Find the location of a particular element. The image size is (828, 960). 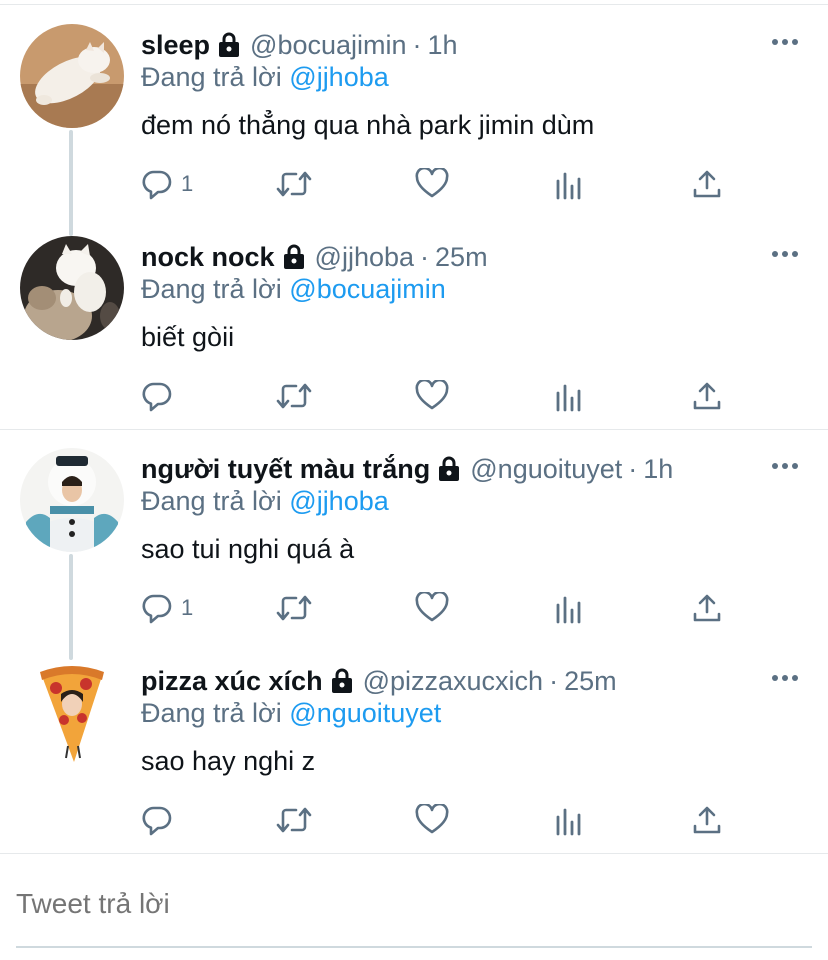

tweet-header: pizza xúc xích @pizzaxucxich · 25m is located at coordinates (379, 681).